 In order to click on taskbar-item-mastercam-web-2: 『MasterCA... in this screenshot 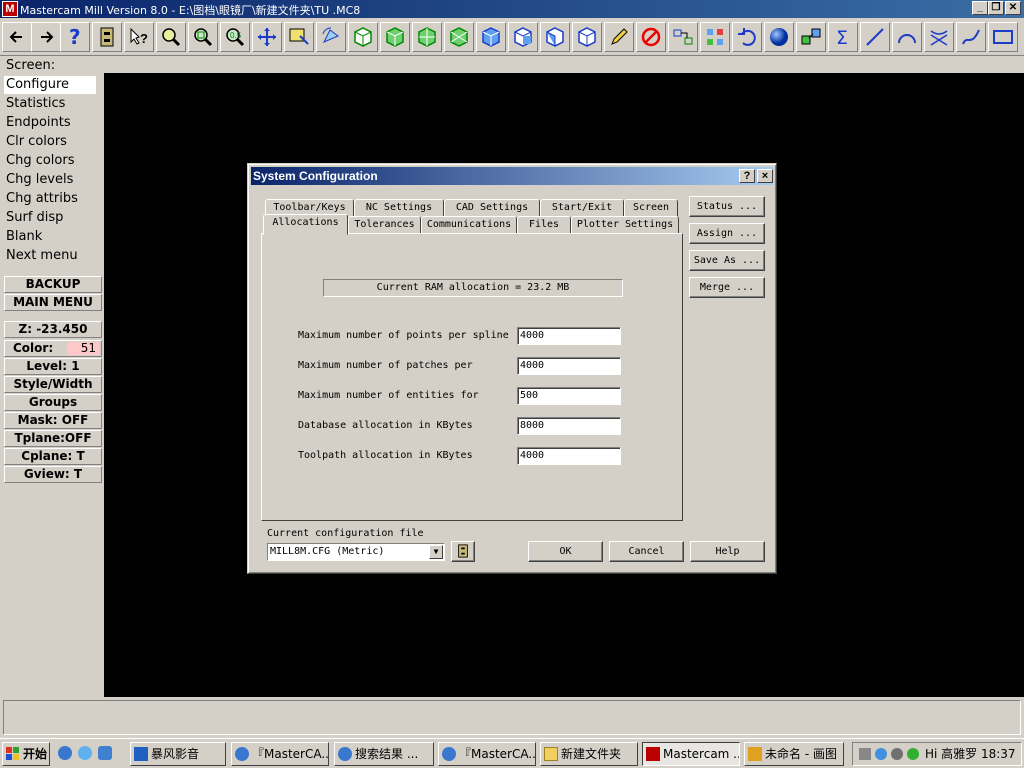, I will do `click(487, 754)`.